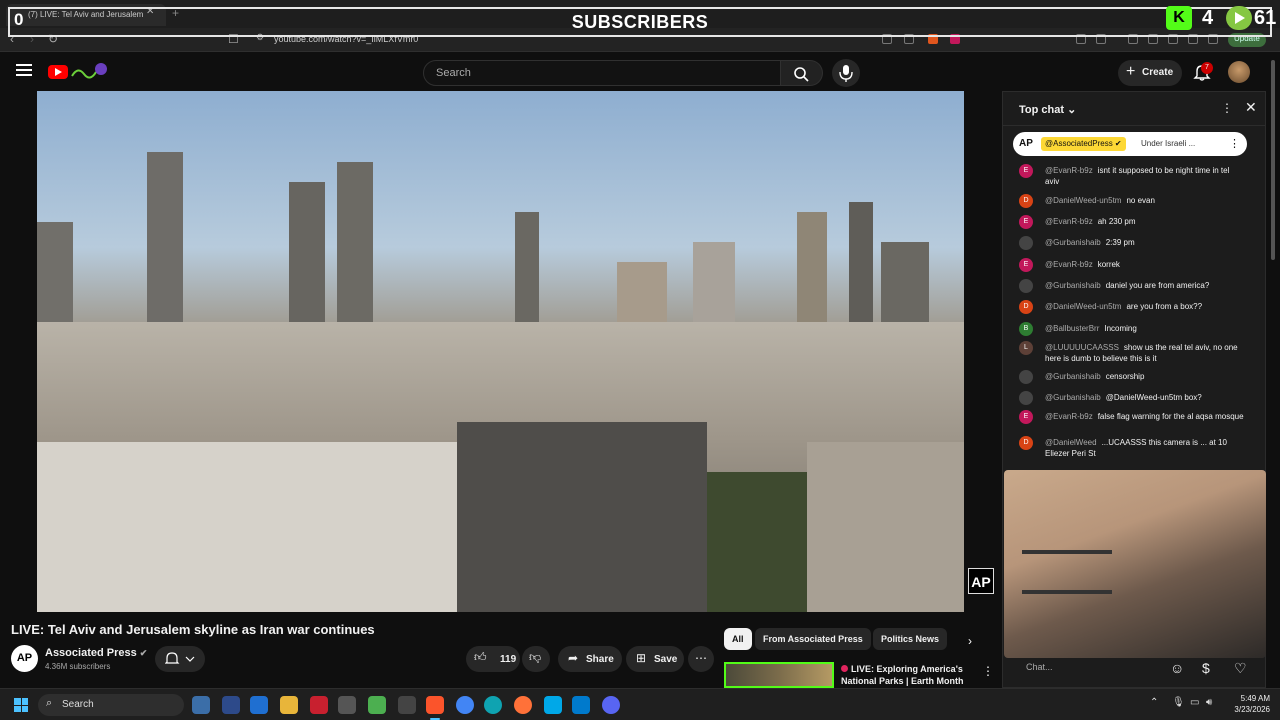  Describe the element at coordinates (493, 659) in the screenshot. I see `like-button: 👍︎ 119` at that location.